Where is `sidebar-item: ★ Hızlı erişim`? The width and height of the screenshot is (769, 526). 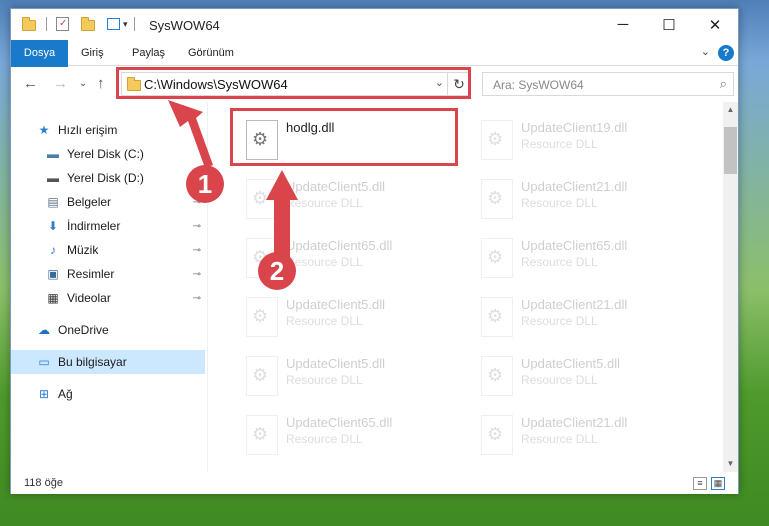
sidebar-item: ★ Hızlı erişim is located at coordinates (108, 130).